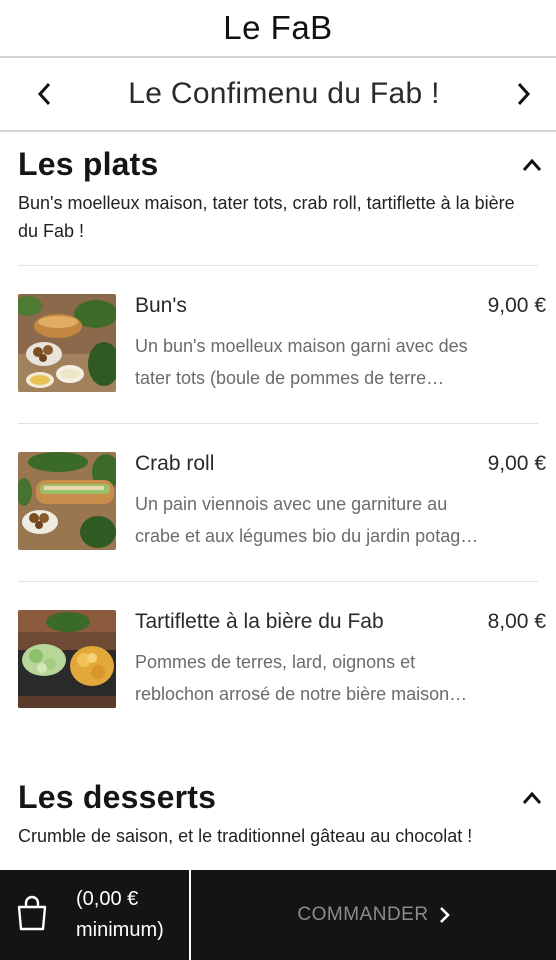 Image resolution: width=556 pixels, height=960 pixels. What do you see at coordinates (32, 915) in the screenshot?
I see `shopping-bag-icon` at bounding box center [32, 915].